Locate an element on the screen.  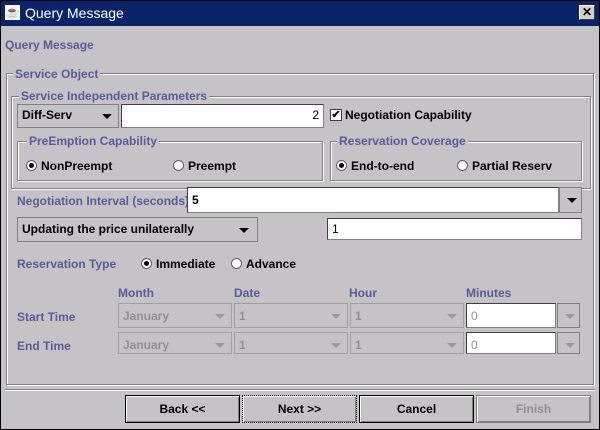
negotiation-capability-checkbox: ✔ is located at coordinates (336, 115).